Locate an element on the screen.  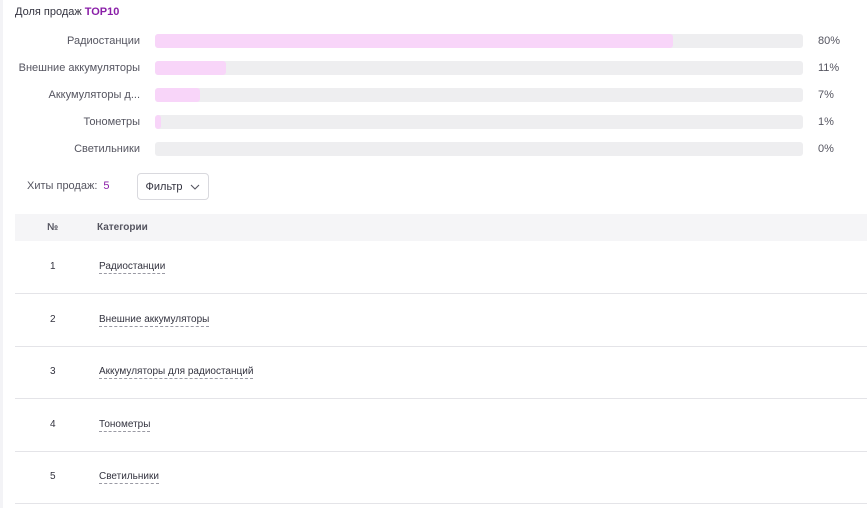
share-percent: 0% is located at coordinates (826, 149).